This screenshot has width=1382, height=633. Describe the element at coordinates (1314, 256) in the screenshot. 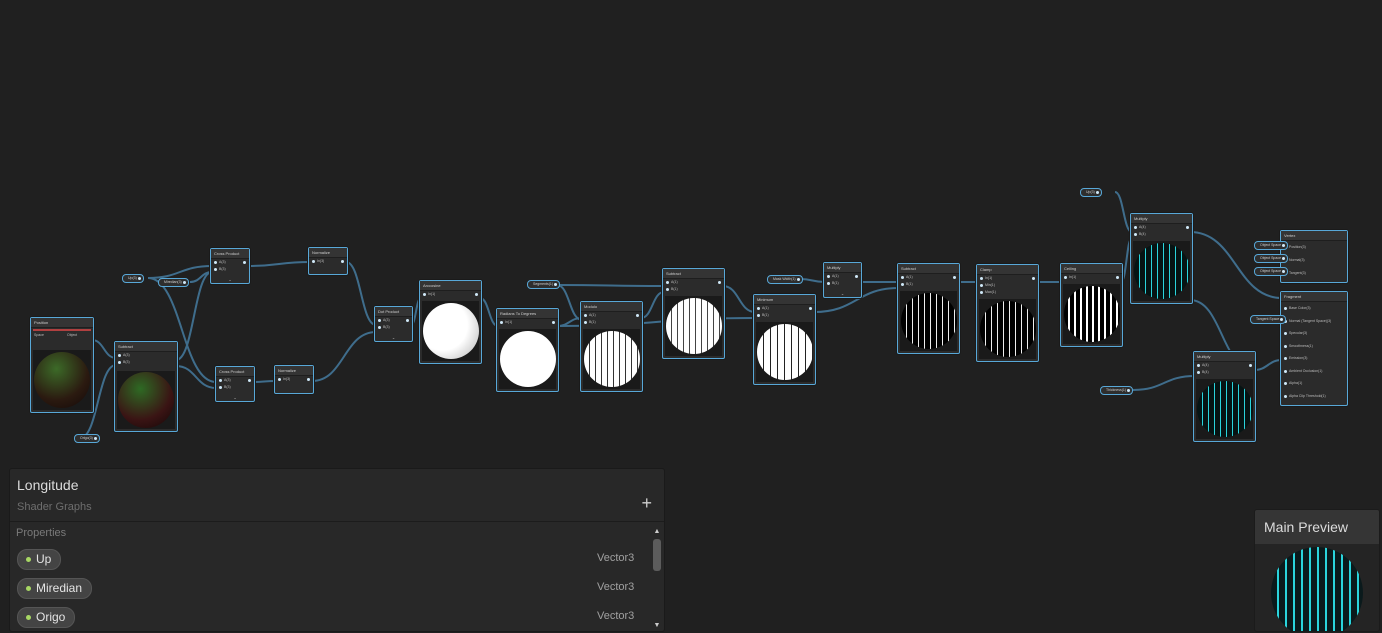

I see `vertex-master-node: Vertex Position(3) Normal(3) Tangent(3)` at that location.